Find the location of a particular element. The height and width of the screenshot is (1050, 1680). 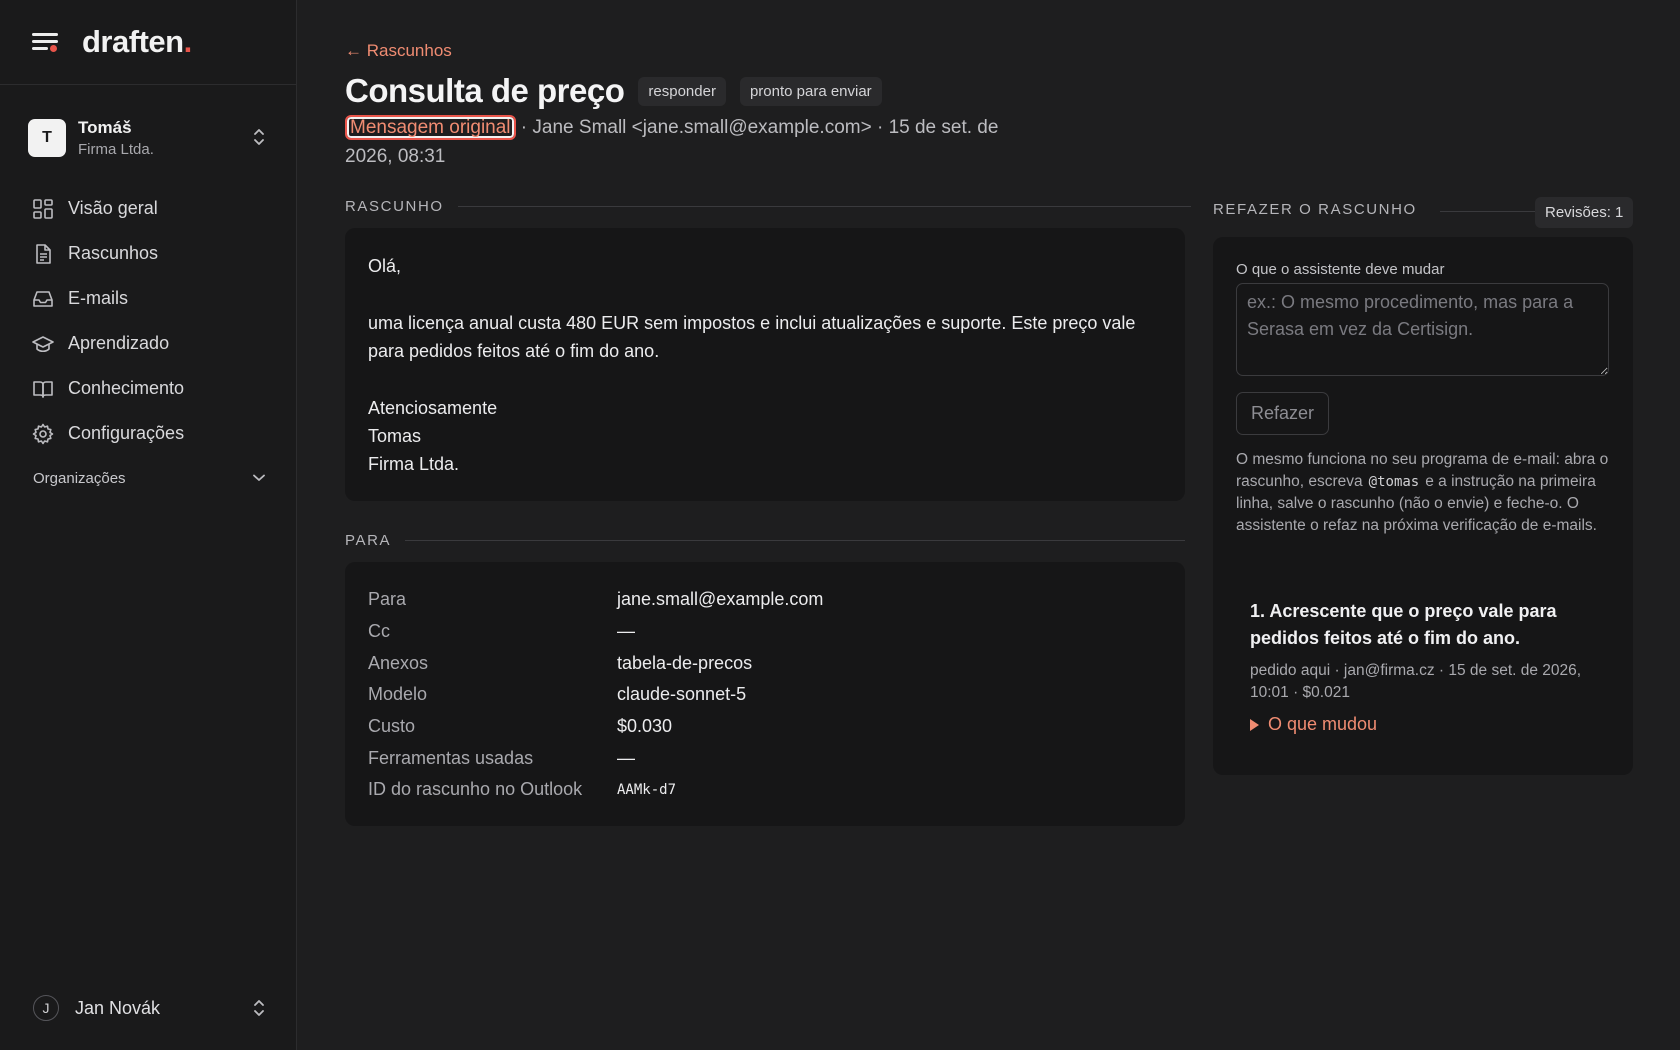

status-badge-responder: responder is located at coordinates (682, 91).